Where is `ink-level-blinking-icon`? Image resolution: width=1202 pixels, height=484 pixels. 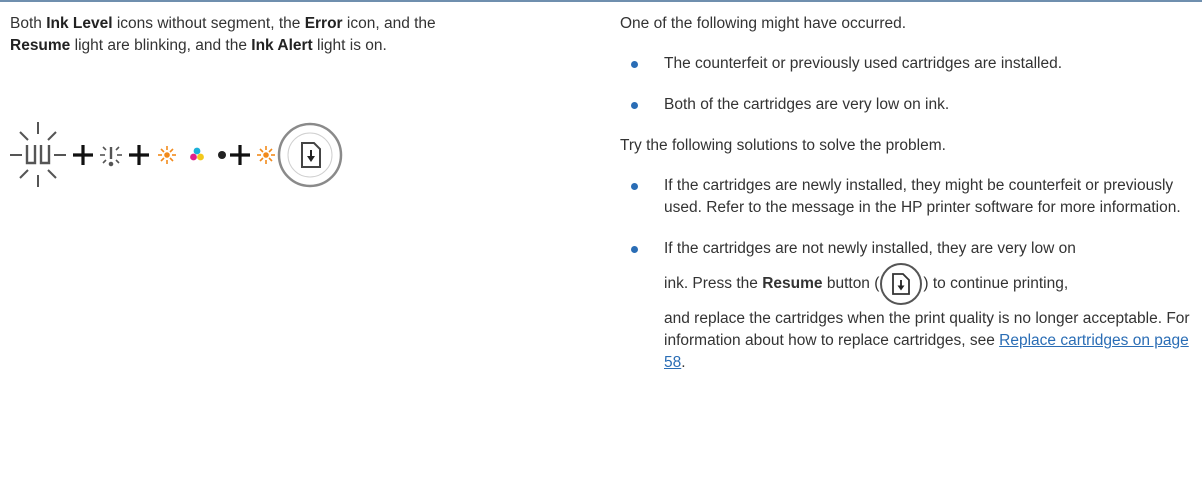
ink-level-blinking-icon is located at coordinates (38, 154).